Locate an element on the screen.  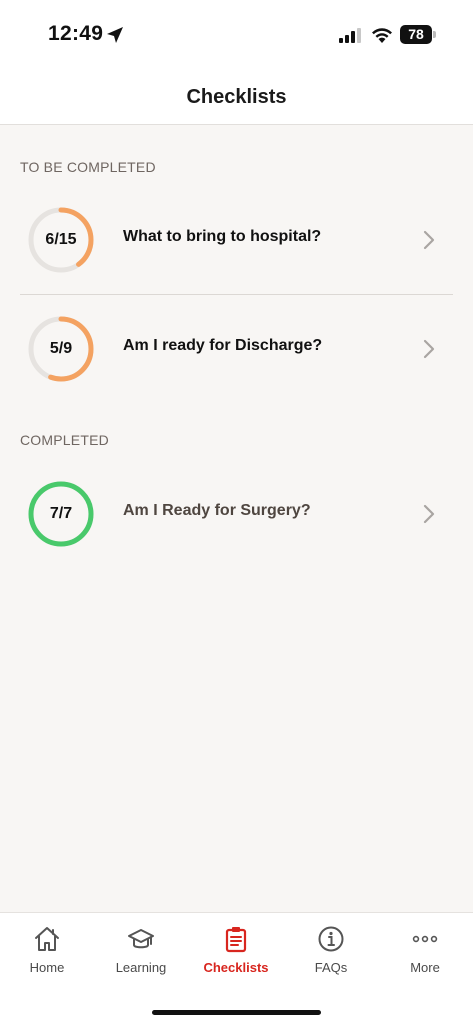
tab-learning: Learning is located at coordinates (141, 948).